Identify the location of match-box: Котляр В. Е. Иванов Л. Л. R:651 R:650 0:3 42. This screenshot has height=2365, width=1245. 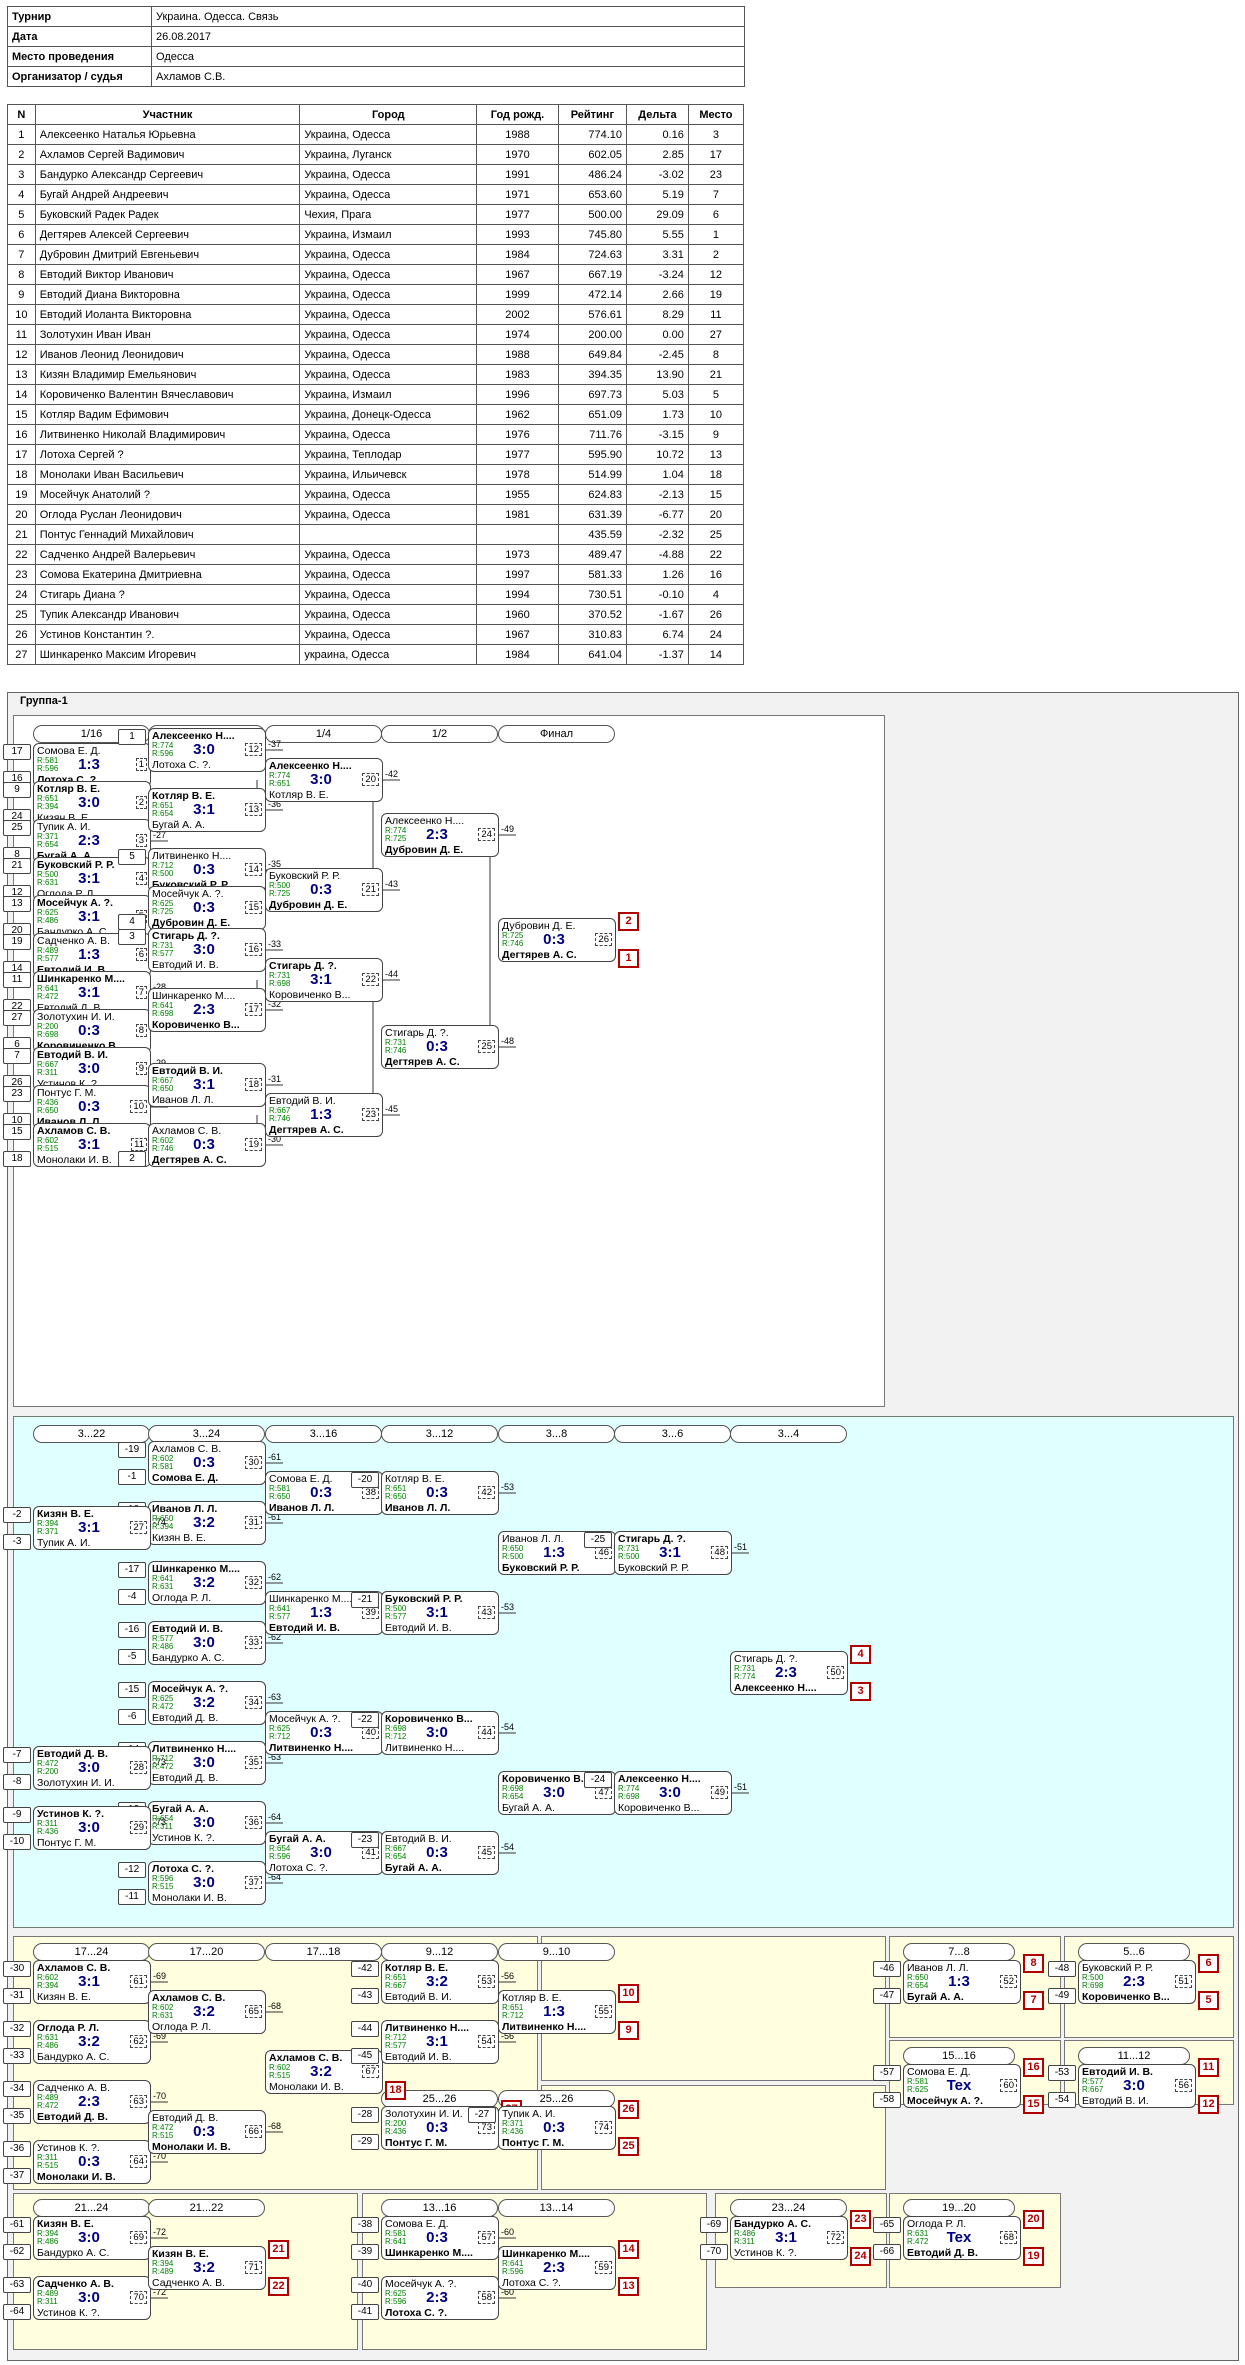
(440, 1493).